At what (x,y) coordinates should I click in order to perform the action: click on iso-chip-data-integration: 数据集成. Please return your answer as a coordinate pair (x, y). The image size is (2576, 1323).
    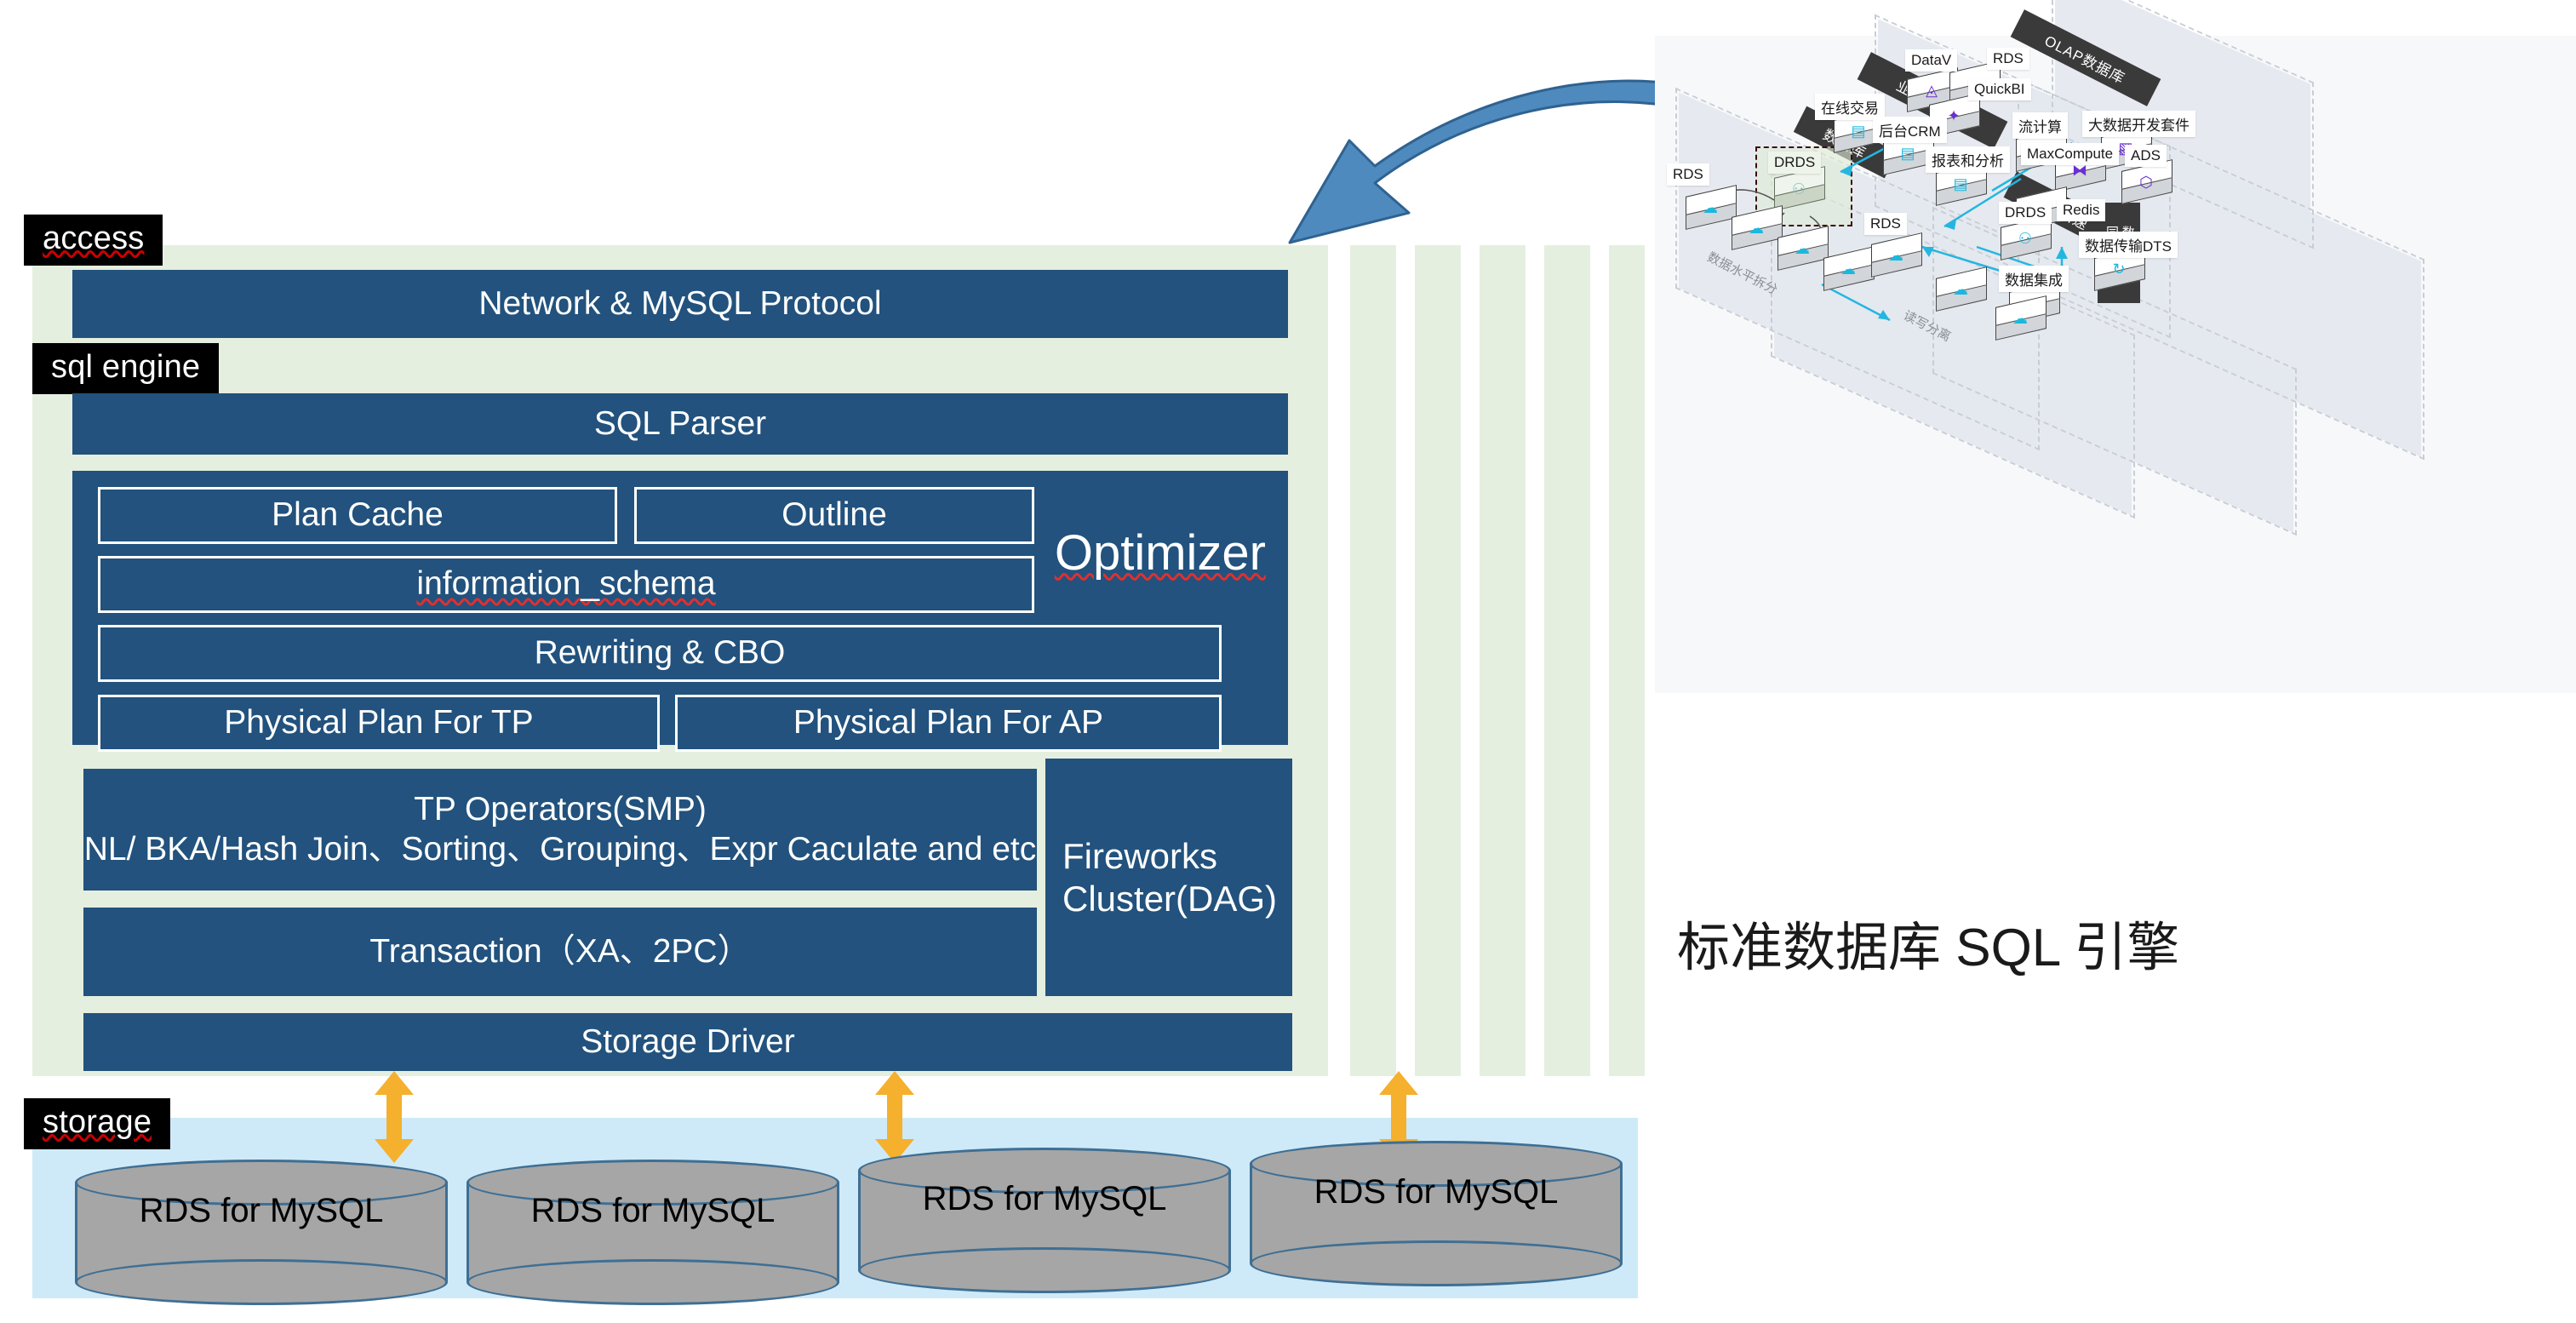
    Looking at the image, I should click on (2034, 279).